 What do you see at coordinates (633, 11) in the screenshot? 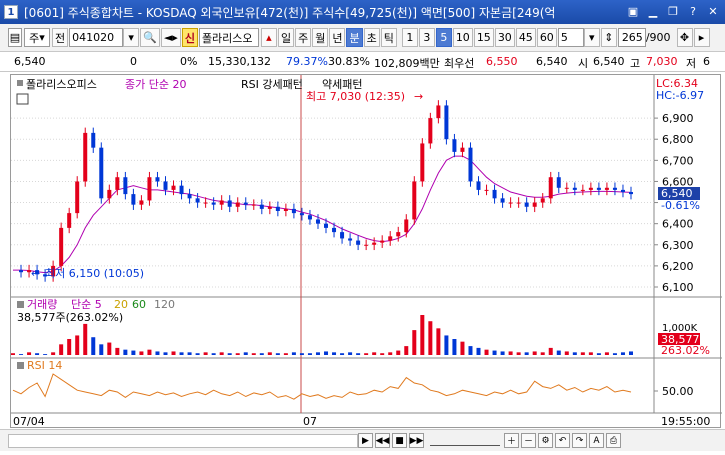
I see `pin-icon: ▣` at bounding box center [633, 11].